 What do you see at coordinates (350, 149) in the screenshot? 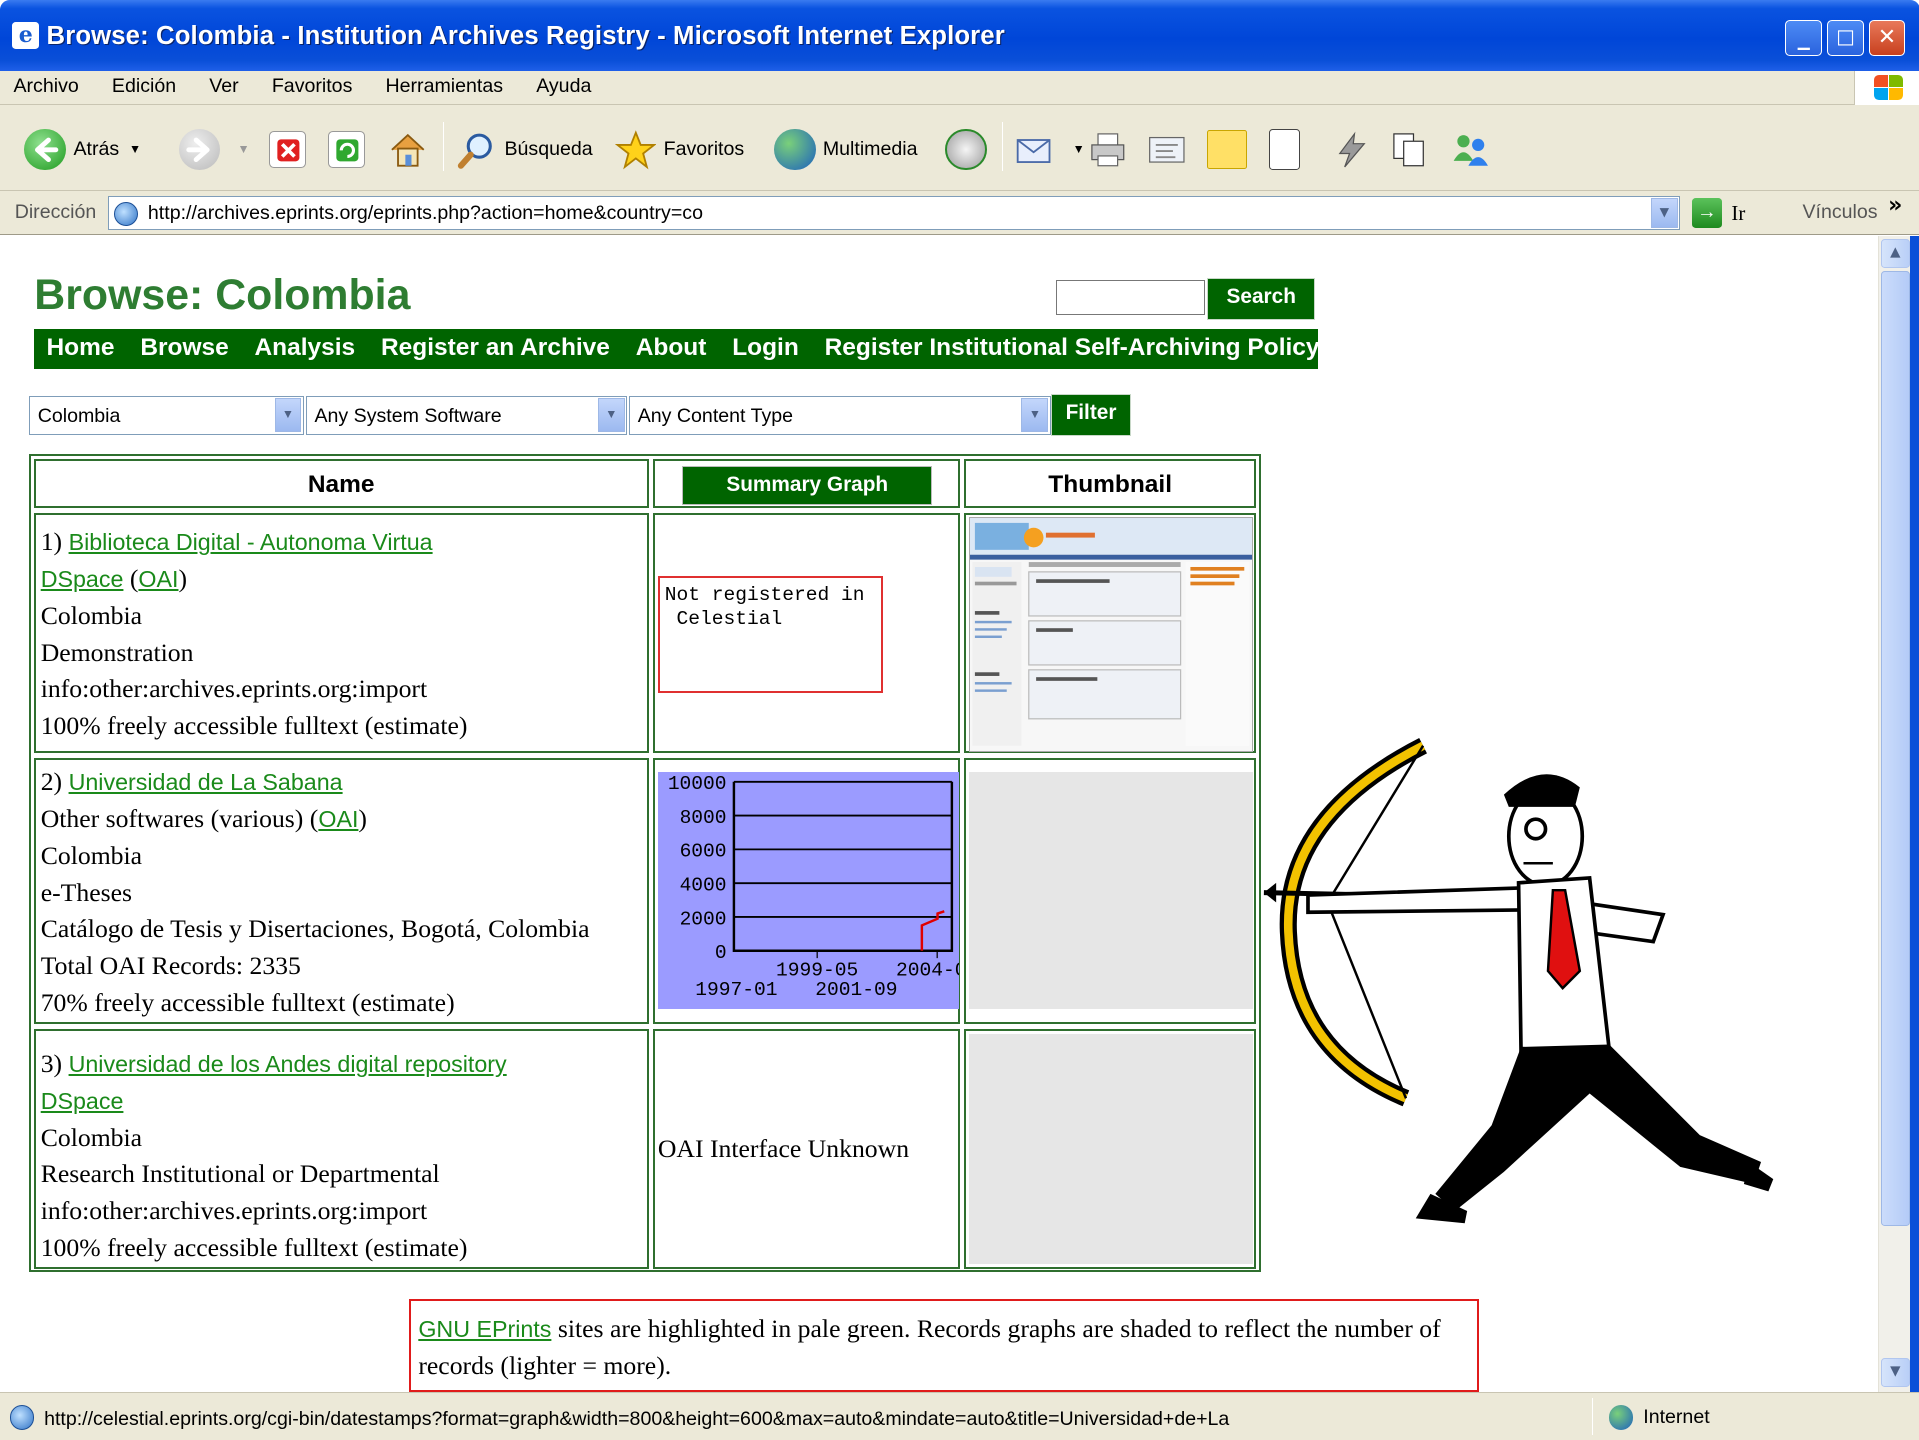
I see `refresh-button` at bounding box center [350, 149].